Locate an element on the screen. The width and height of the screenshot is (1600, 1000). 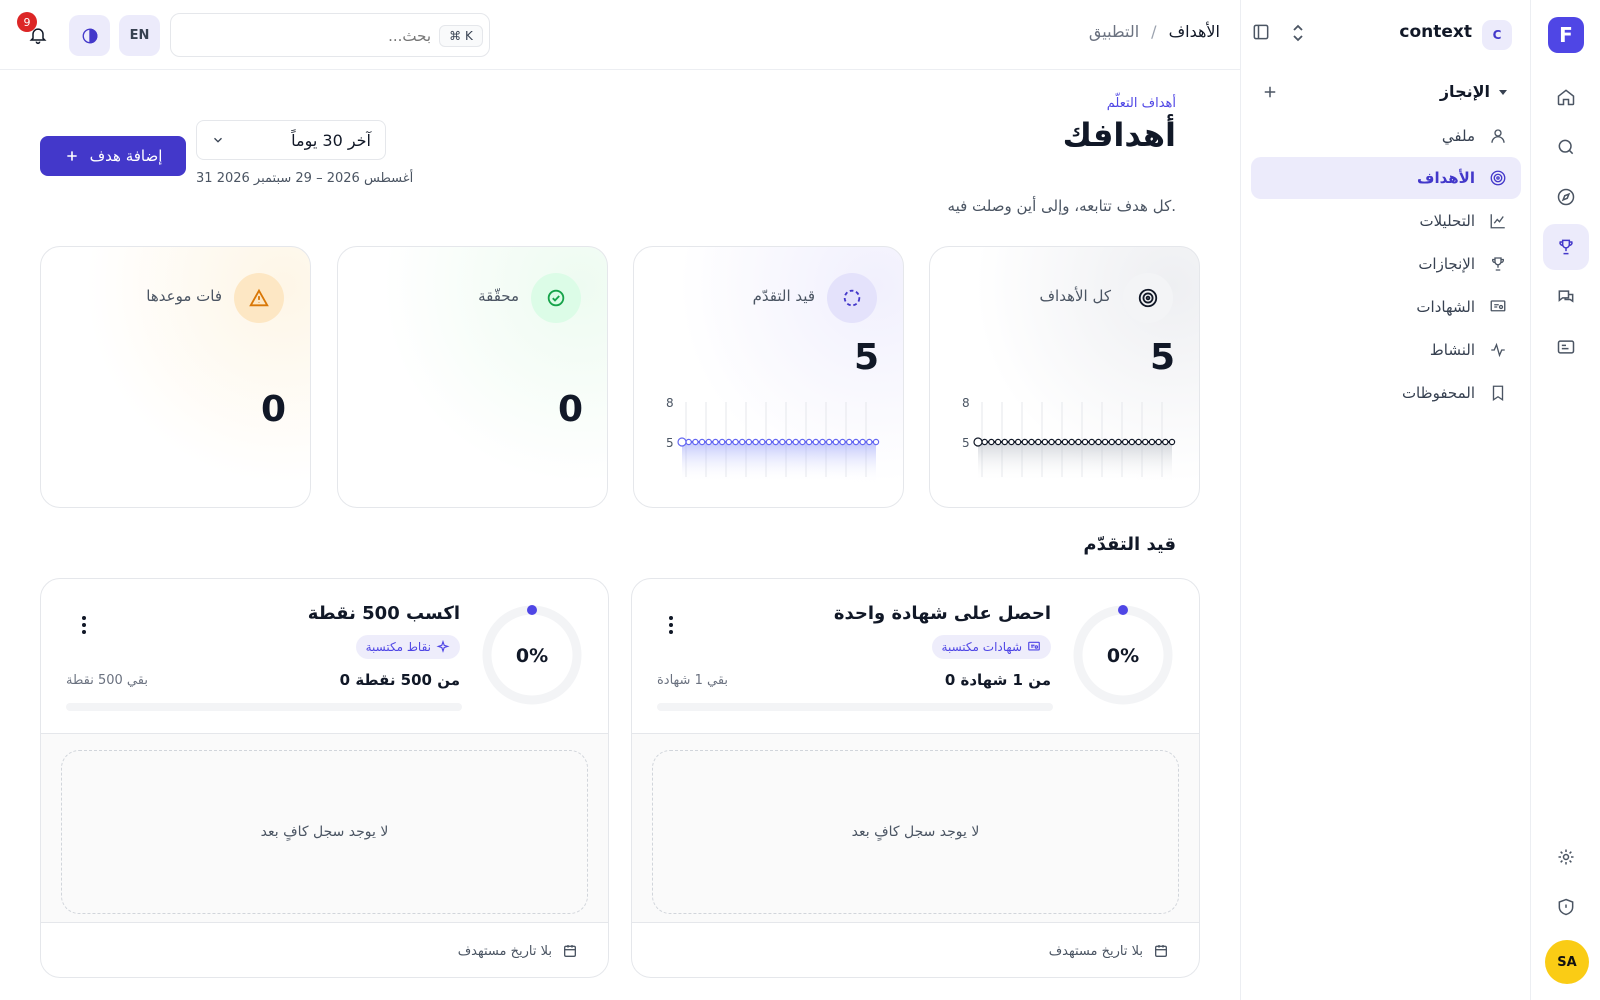
stat-card-achieved: محقّقة 0 is located at coordinates (472, 377).